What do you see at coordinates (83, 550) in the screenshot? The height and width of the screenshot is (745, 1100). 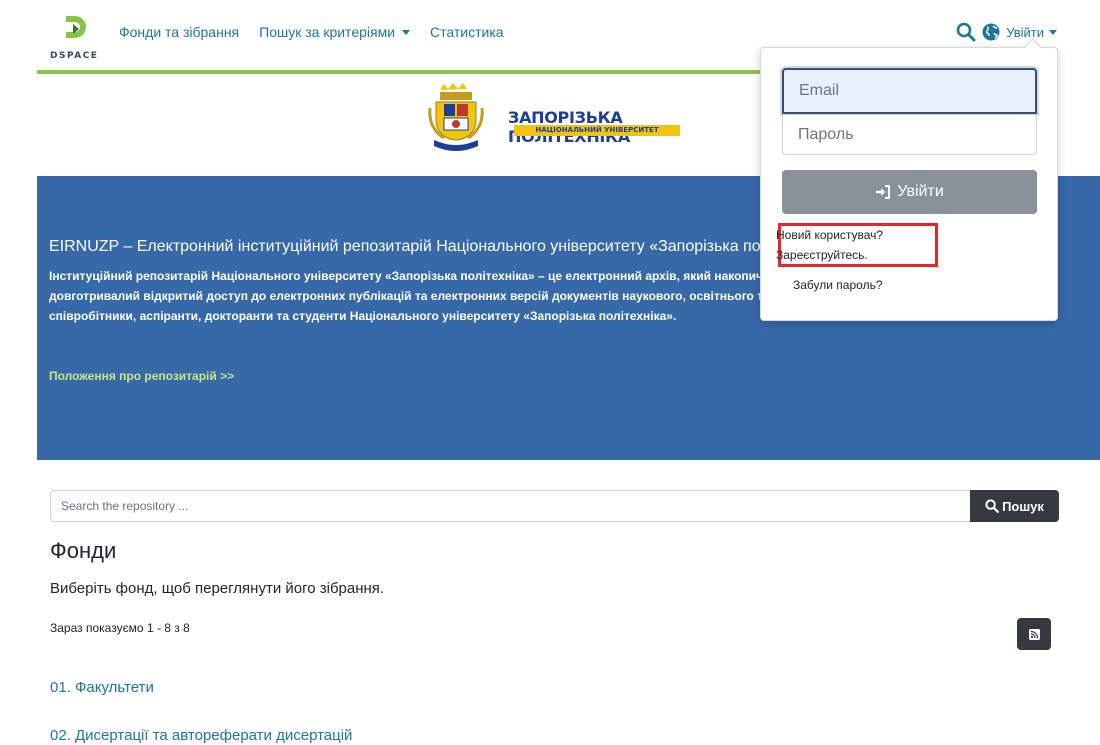 I see `page-title: Фонди` at bounding box center [83, 550].